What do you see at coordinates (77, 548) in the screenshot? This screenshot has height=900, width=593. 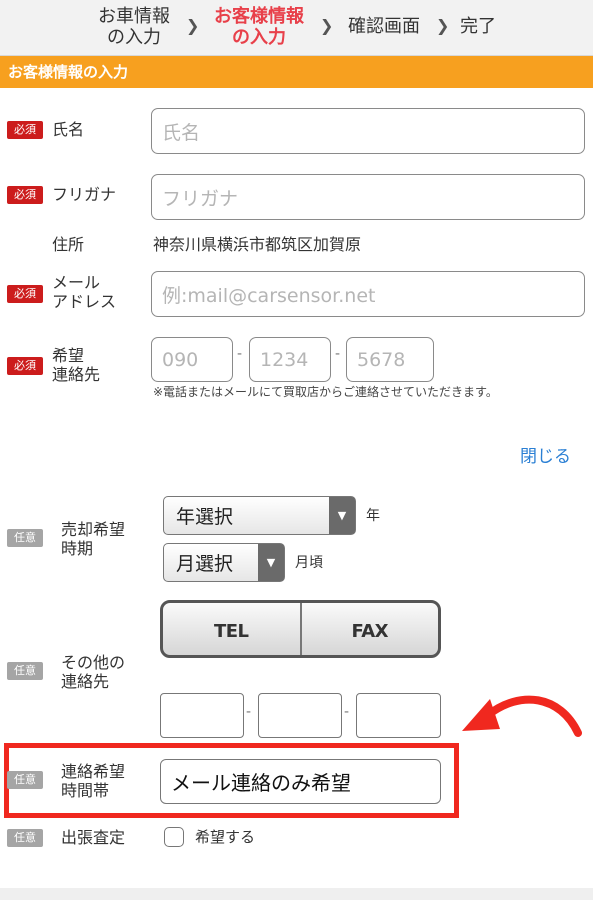 I see `sale-period-label-line2: 時期` at bounding box center [77, 548].